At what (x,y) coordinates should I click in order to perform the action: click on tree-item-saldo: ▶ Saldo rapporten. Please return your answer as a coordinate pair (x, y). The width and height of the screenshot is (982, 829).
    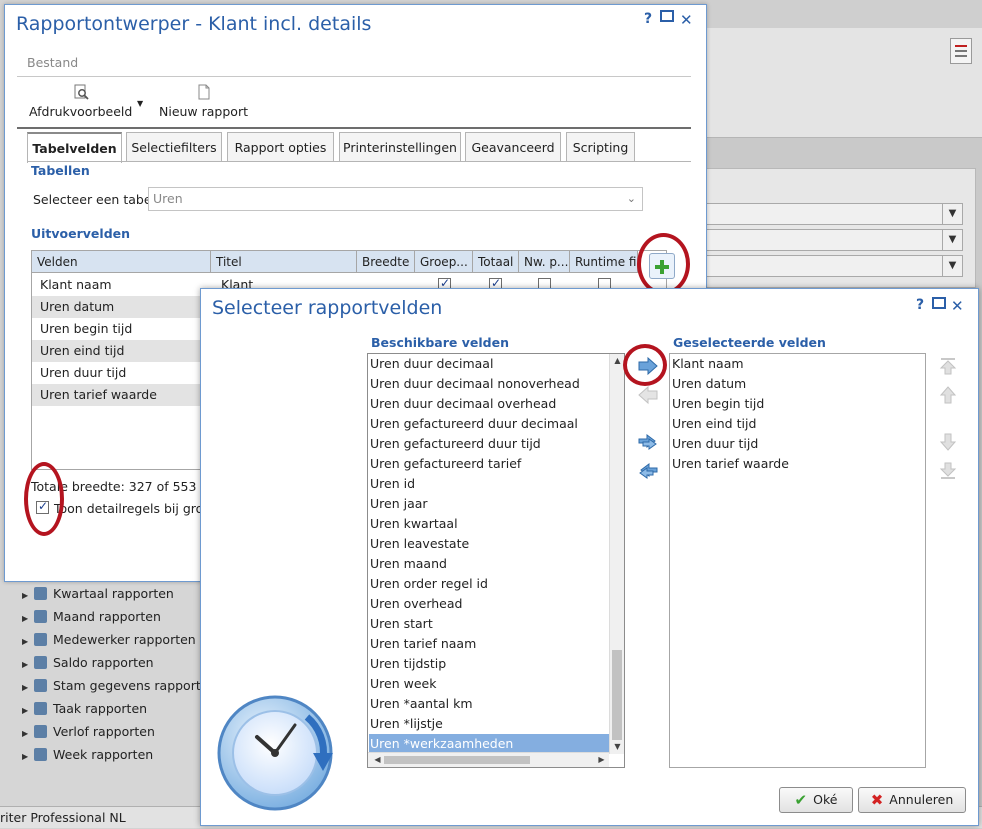
    Looking at the image, I should click on (88, 663).